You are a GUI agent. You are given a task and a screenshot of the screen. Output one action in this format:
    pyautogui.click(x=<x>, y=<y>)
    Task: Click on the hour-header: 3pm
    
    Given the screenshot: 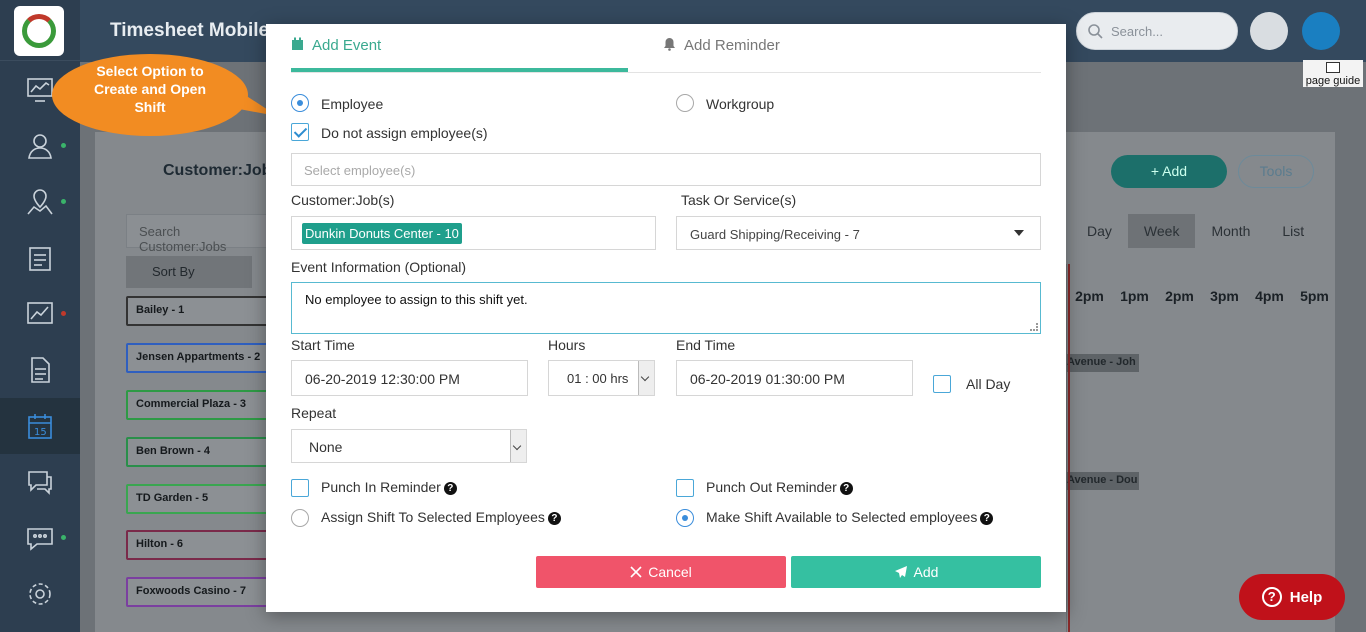 What is the action you would take?
    pyautogui.click(x=1224, y=296)
    